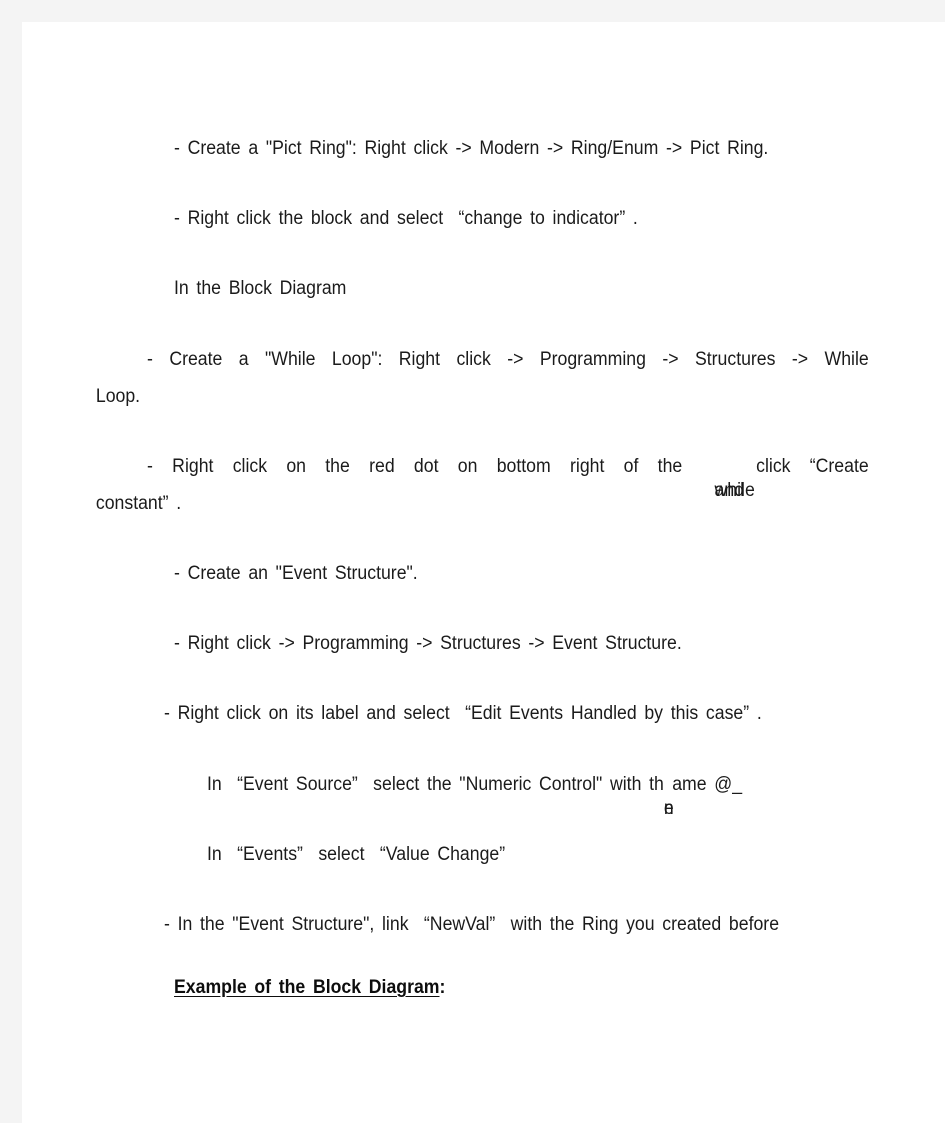  Describe the element at coordinates (260, 288) in the screenshot. I see `section-heading-block-diagram: In the Block Diagram` at that location.